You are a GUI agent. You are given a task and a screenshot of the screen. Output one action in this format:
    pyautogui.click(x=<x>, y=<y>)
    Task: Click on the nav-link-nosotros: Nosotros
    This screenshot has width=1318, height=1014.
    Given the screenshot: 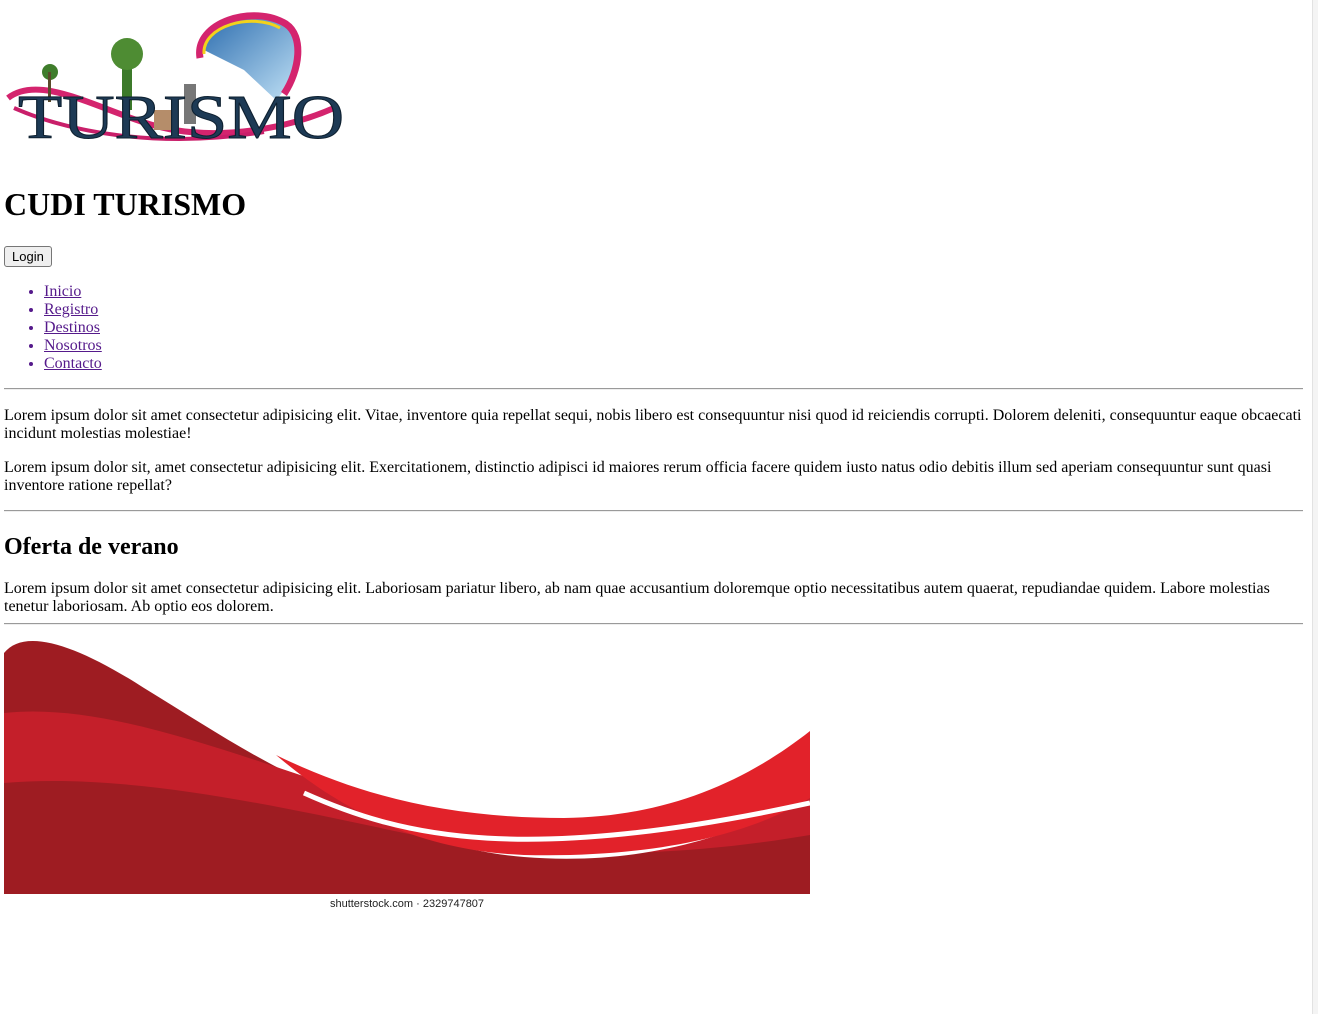 What is the action you would take?
    pyautogui.click(x=73, y=345)
    